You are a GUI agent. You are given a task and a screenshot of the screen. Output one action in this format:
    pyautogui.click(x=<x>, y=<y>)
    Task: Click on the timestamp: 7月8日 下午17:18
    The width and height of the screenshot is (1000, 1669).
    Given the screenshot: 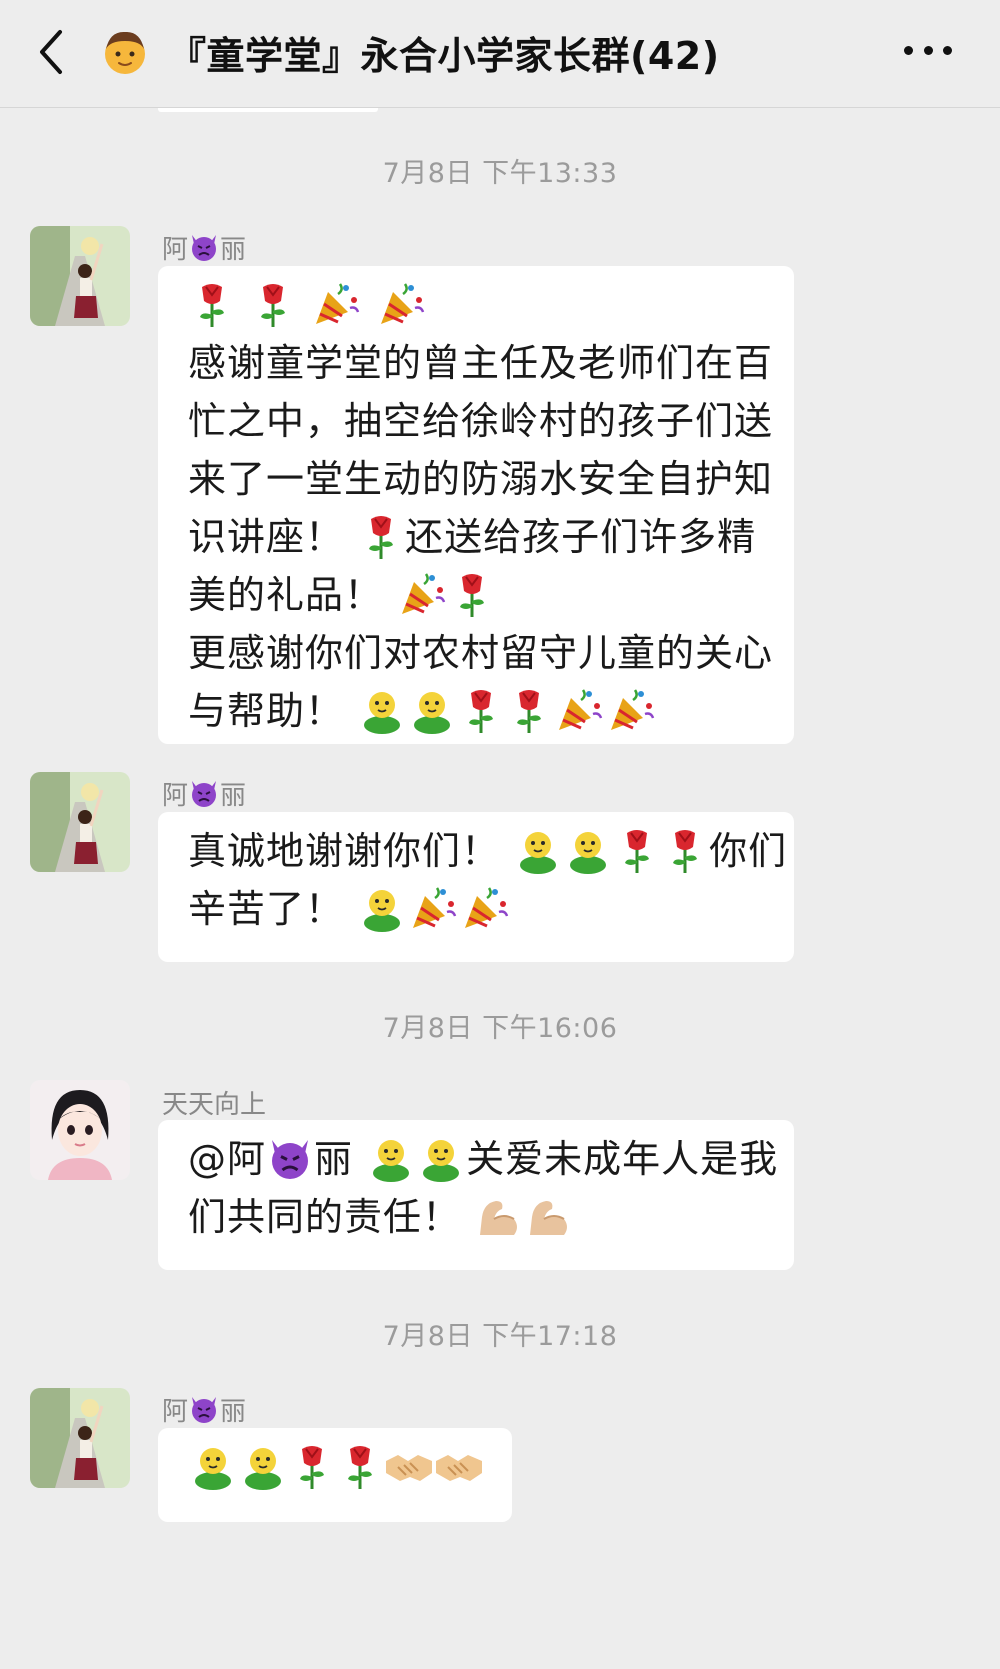 What is the action you would take?
    pyautogui.click(x=500, y=1336)
    